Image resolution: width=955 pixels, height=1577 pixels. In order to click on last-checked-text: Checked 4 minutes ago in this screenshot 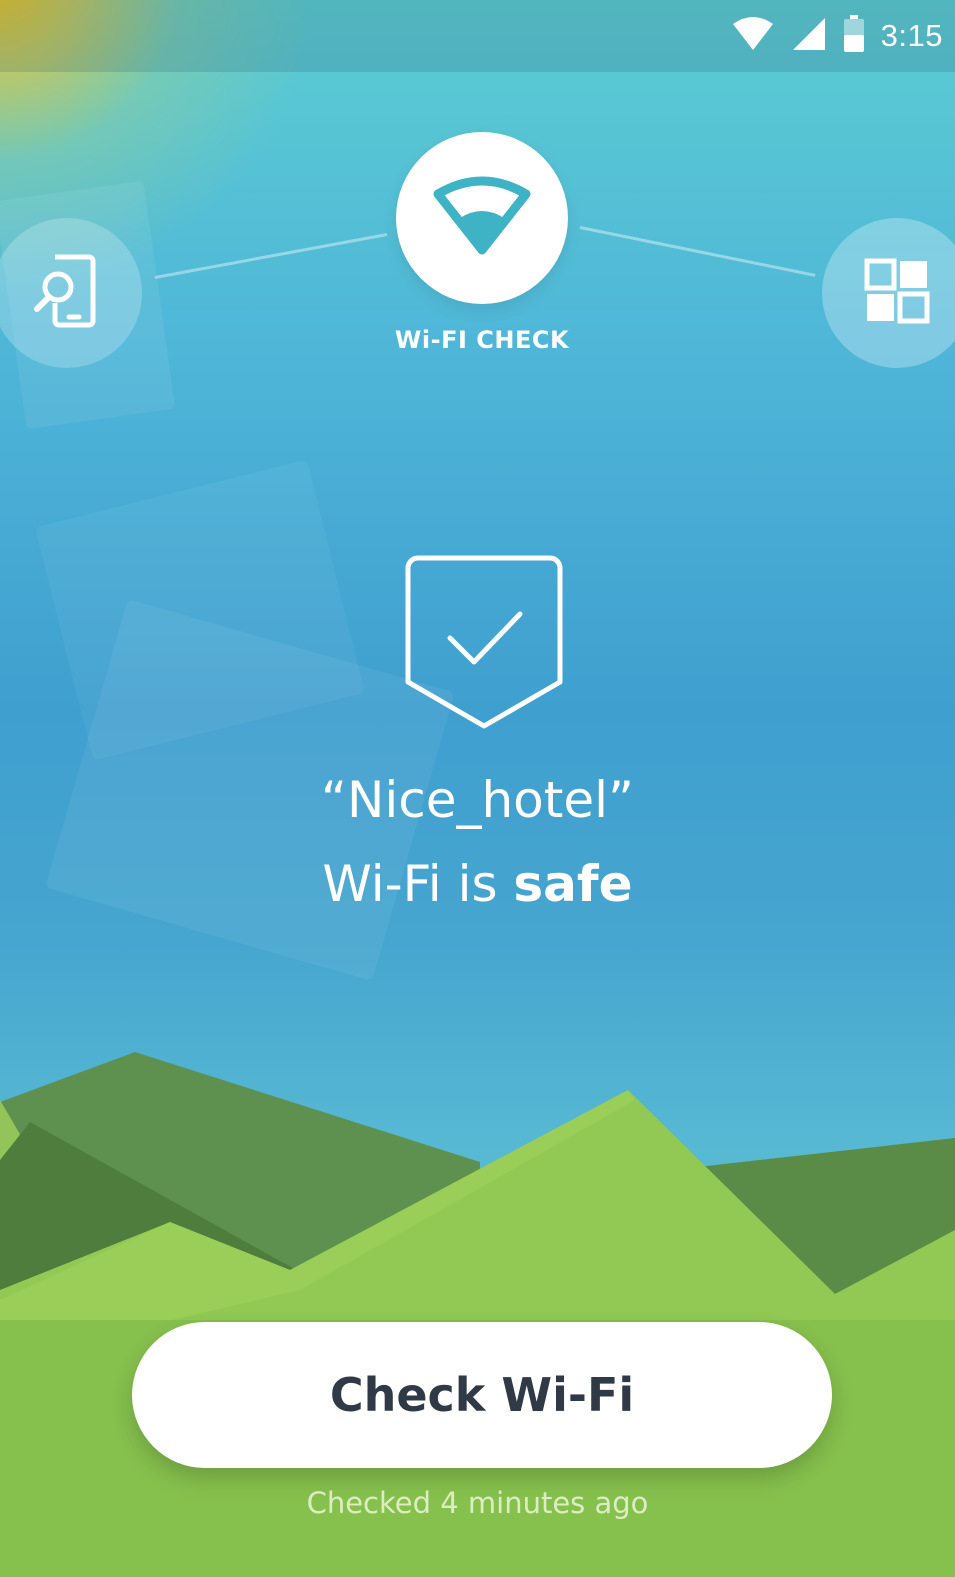, I will do `click(477, 1503)`.